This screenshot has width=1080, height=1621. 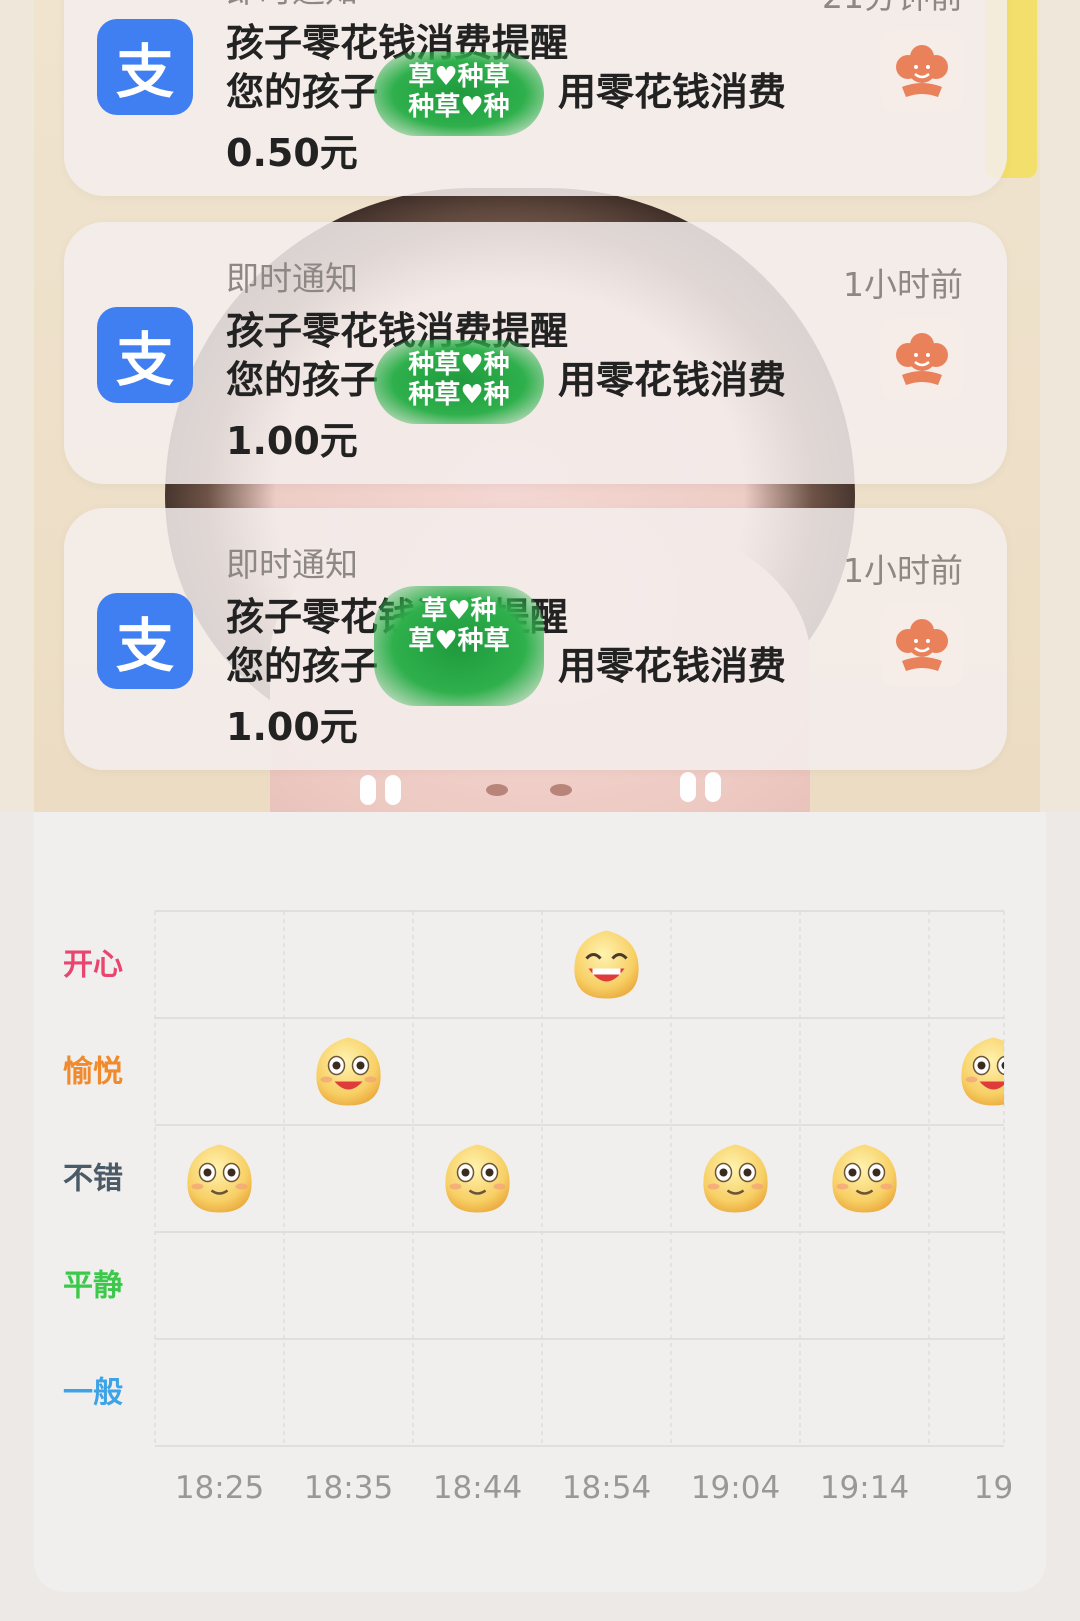 I want to click on notification-amount: 0.50元, so click(x=292, y=153).